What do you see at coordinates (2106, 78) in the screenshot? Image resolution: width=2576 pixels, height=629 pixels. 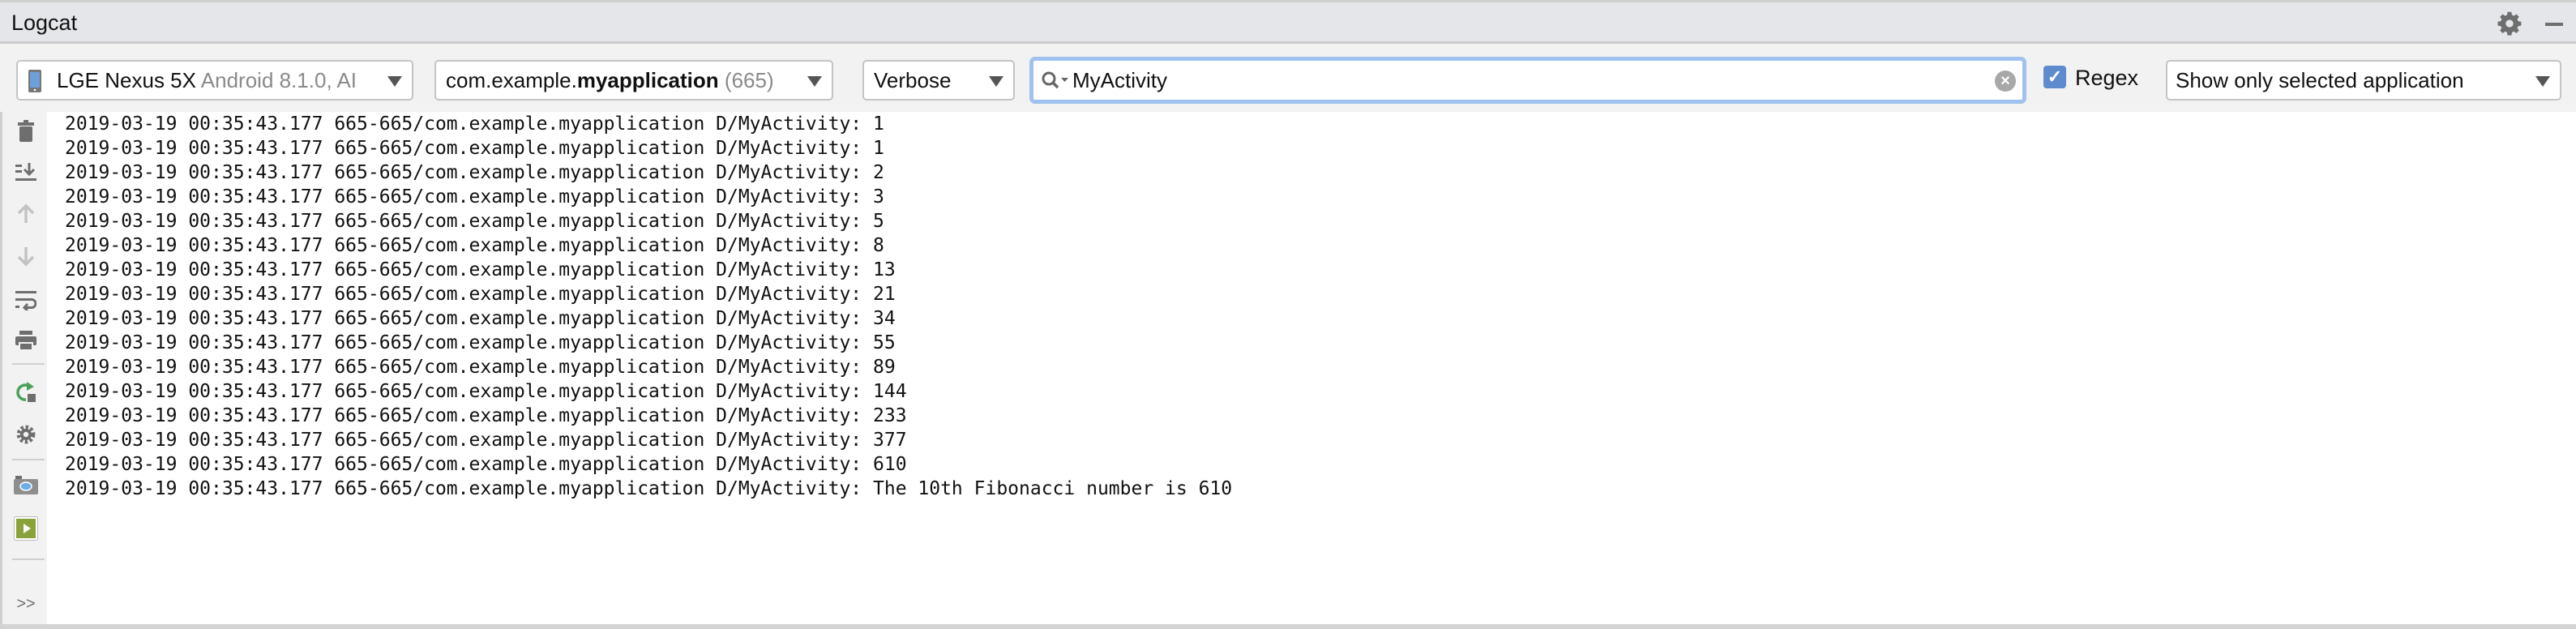 I see `regex-label: Regex` at bounding box center [2106, 78].